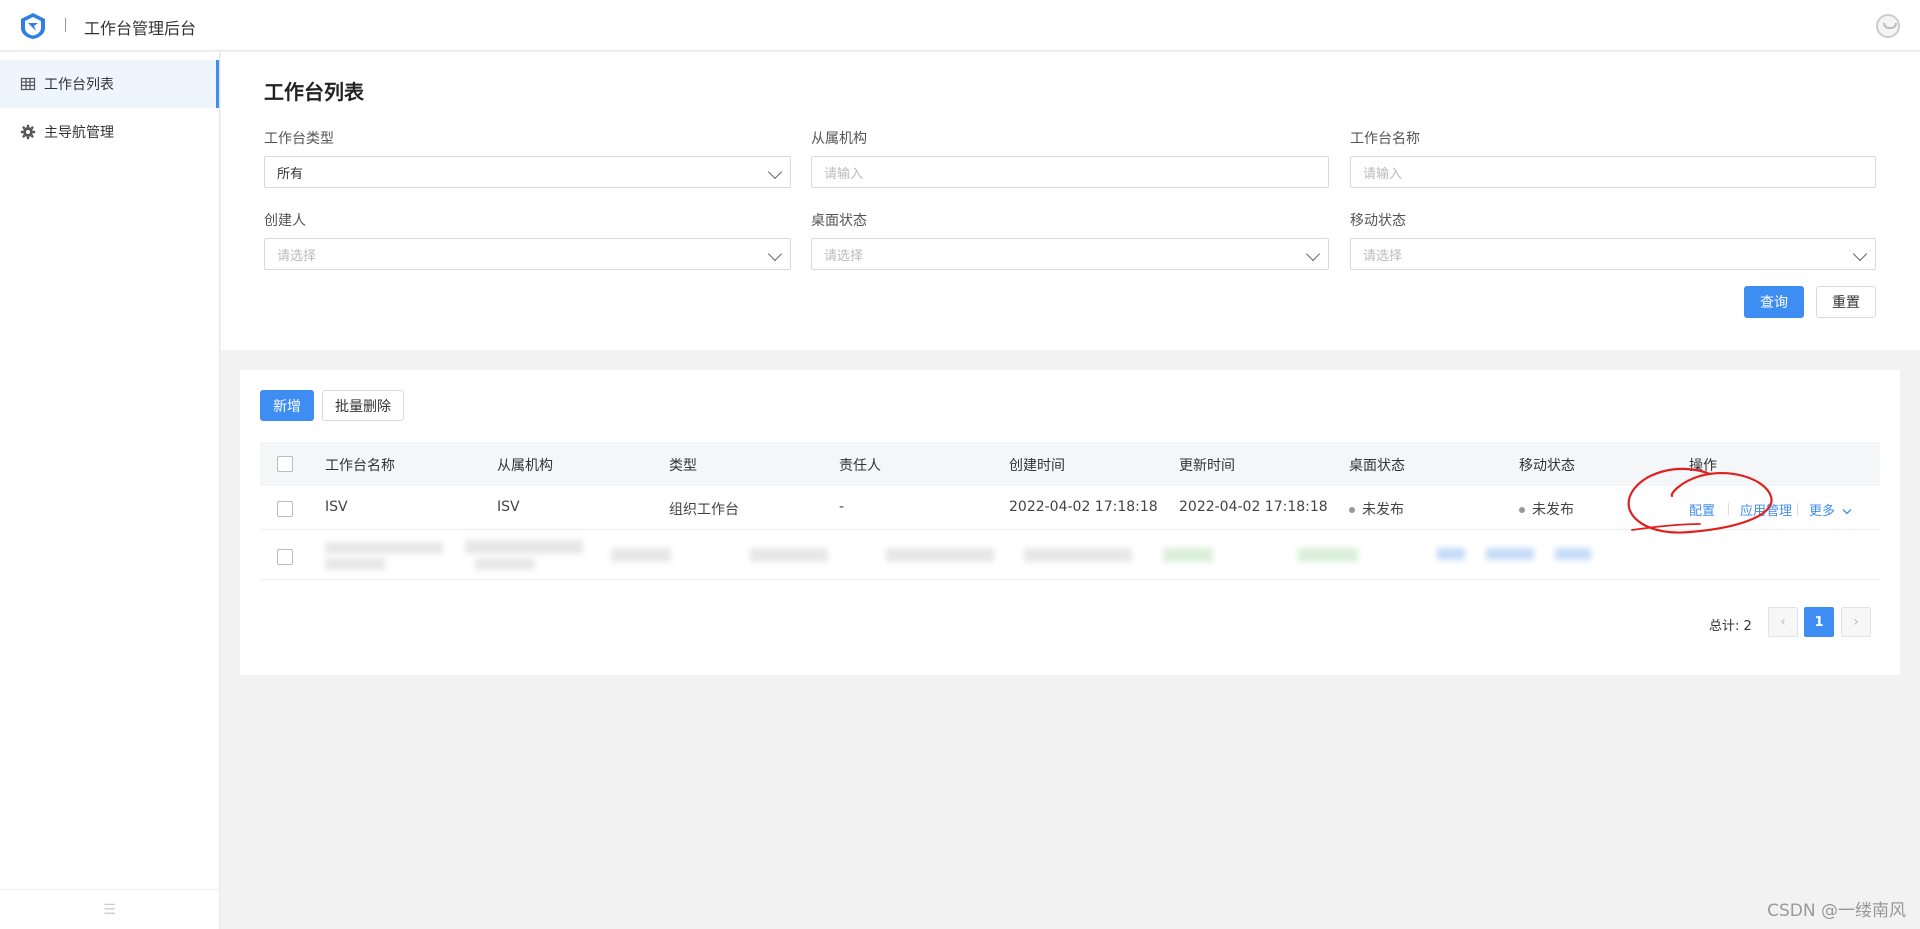 This screenshot has height=929, width=1920. What do you see at coordinates (1783, 622) in the screenshot?
I see `chevron-left-icon: ‹` at bounding box center [1783, 622].